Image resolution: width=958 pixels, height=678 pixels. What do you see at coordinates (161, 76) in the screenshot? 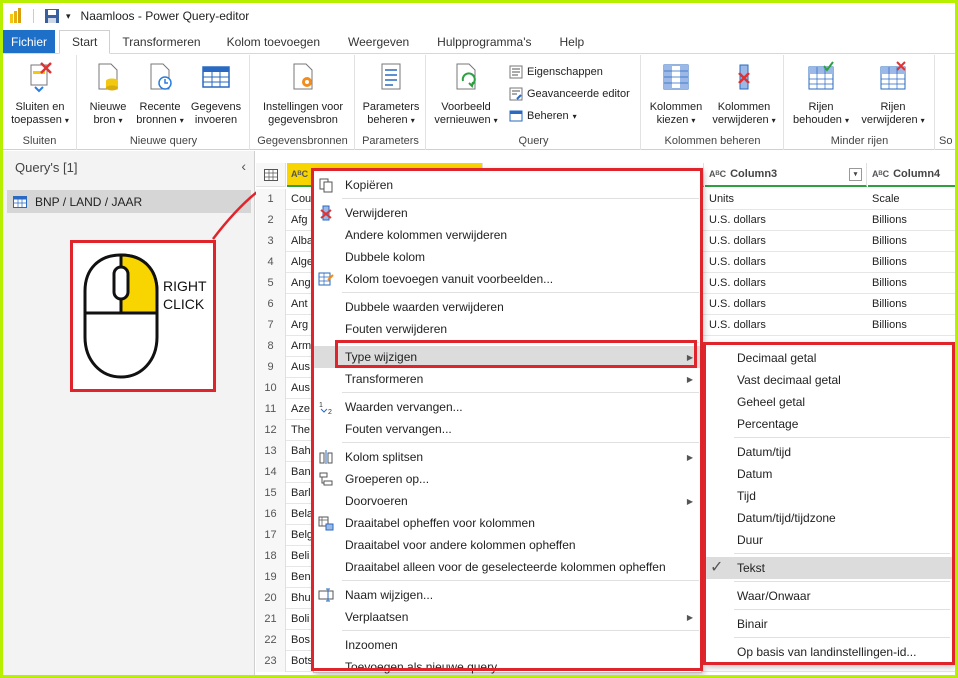
I see `recent-sources-icon` at bounding box center [161, 76].